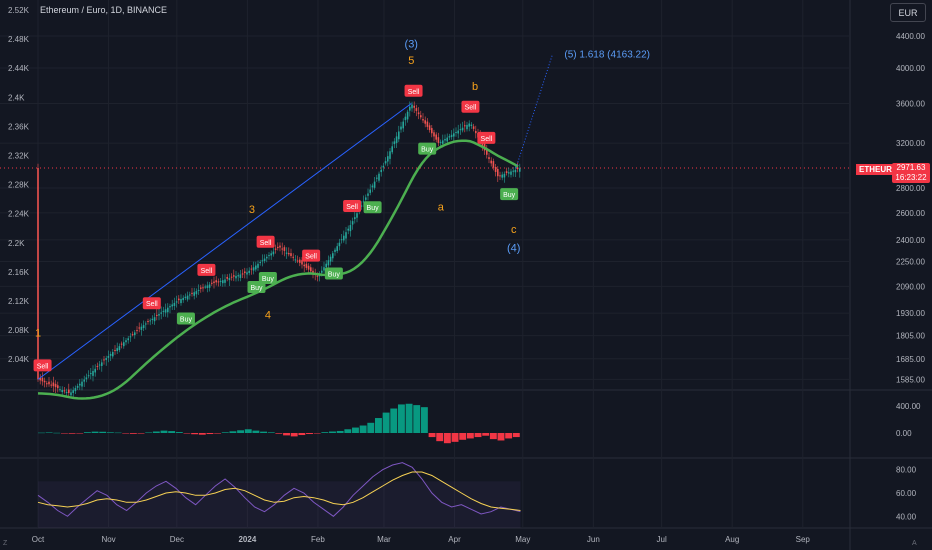 This screenshot has width=932, height=550. I want to click on right-axis-tick: 1805.00, so click(910, 336).